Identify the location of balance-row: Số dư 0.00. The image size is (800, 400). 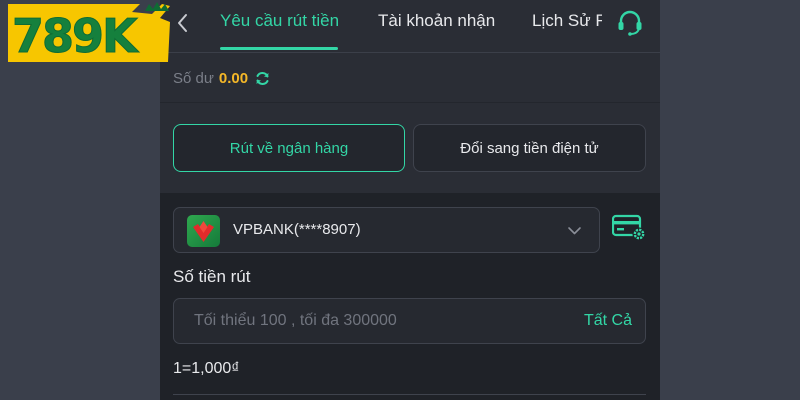
(222, 78).